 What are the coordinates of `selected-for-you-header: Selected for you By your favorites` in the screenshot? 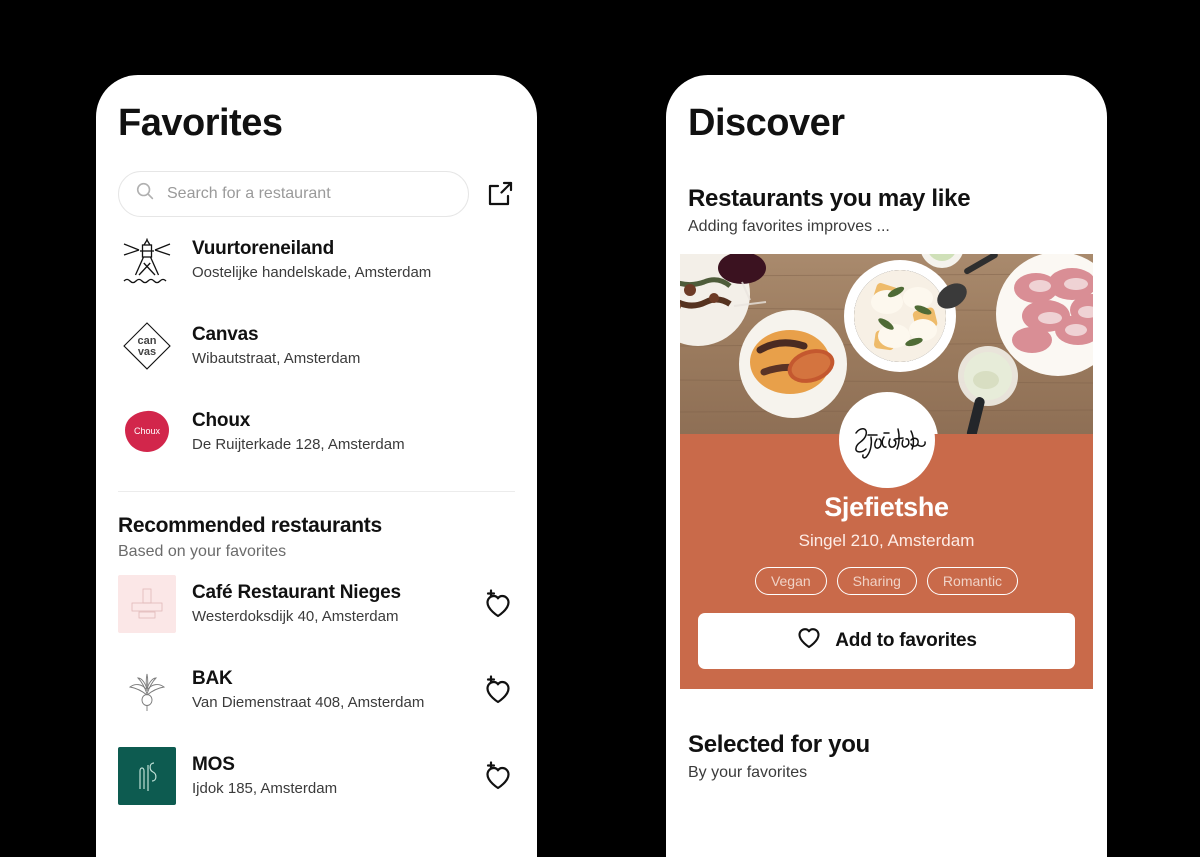 It's located at (886, 735).